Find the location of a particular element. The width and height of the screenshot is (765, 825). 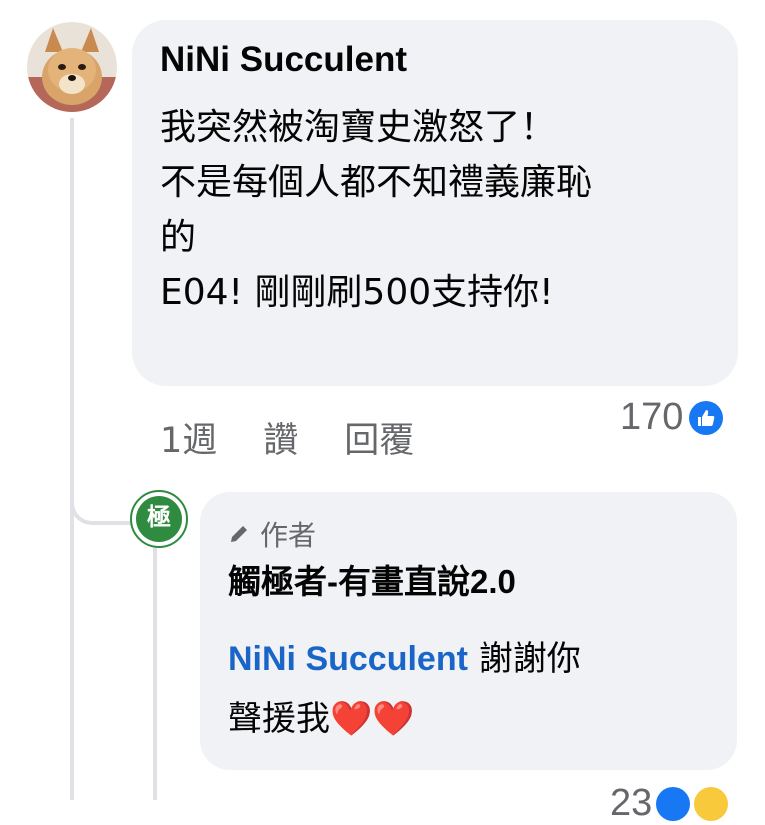

pencil-icon is located at coordinates (239, 534).